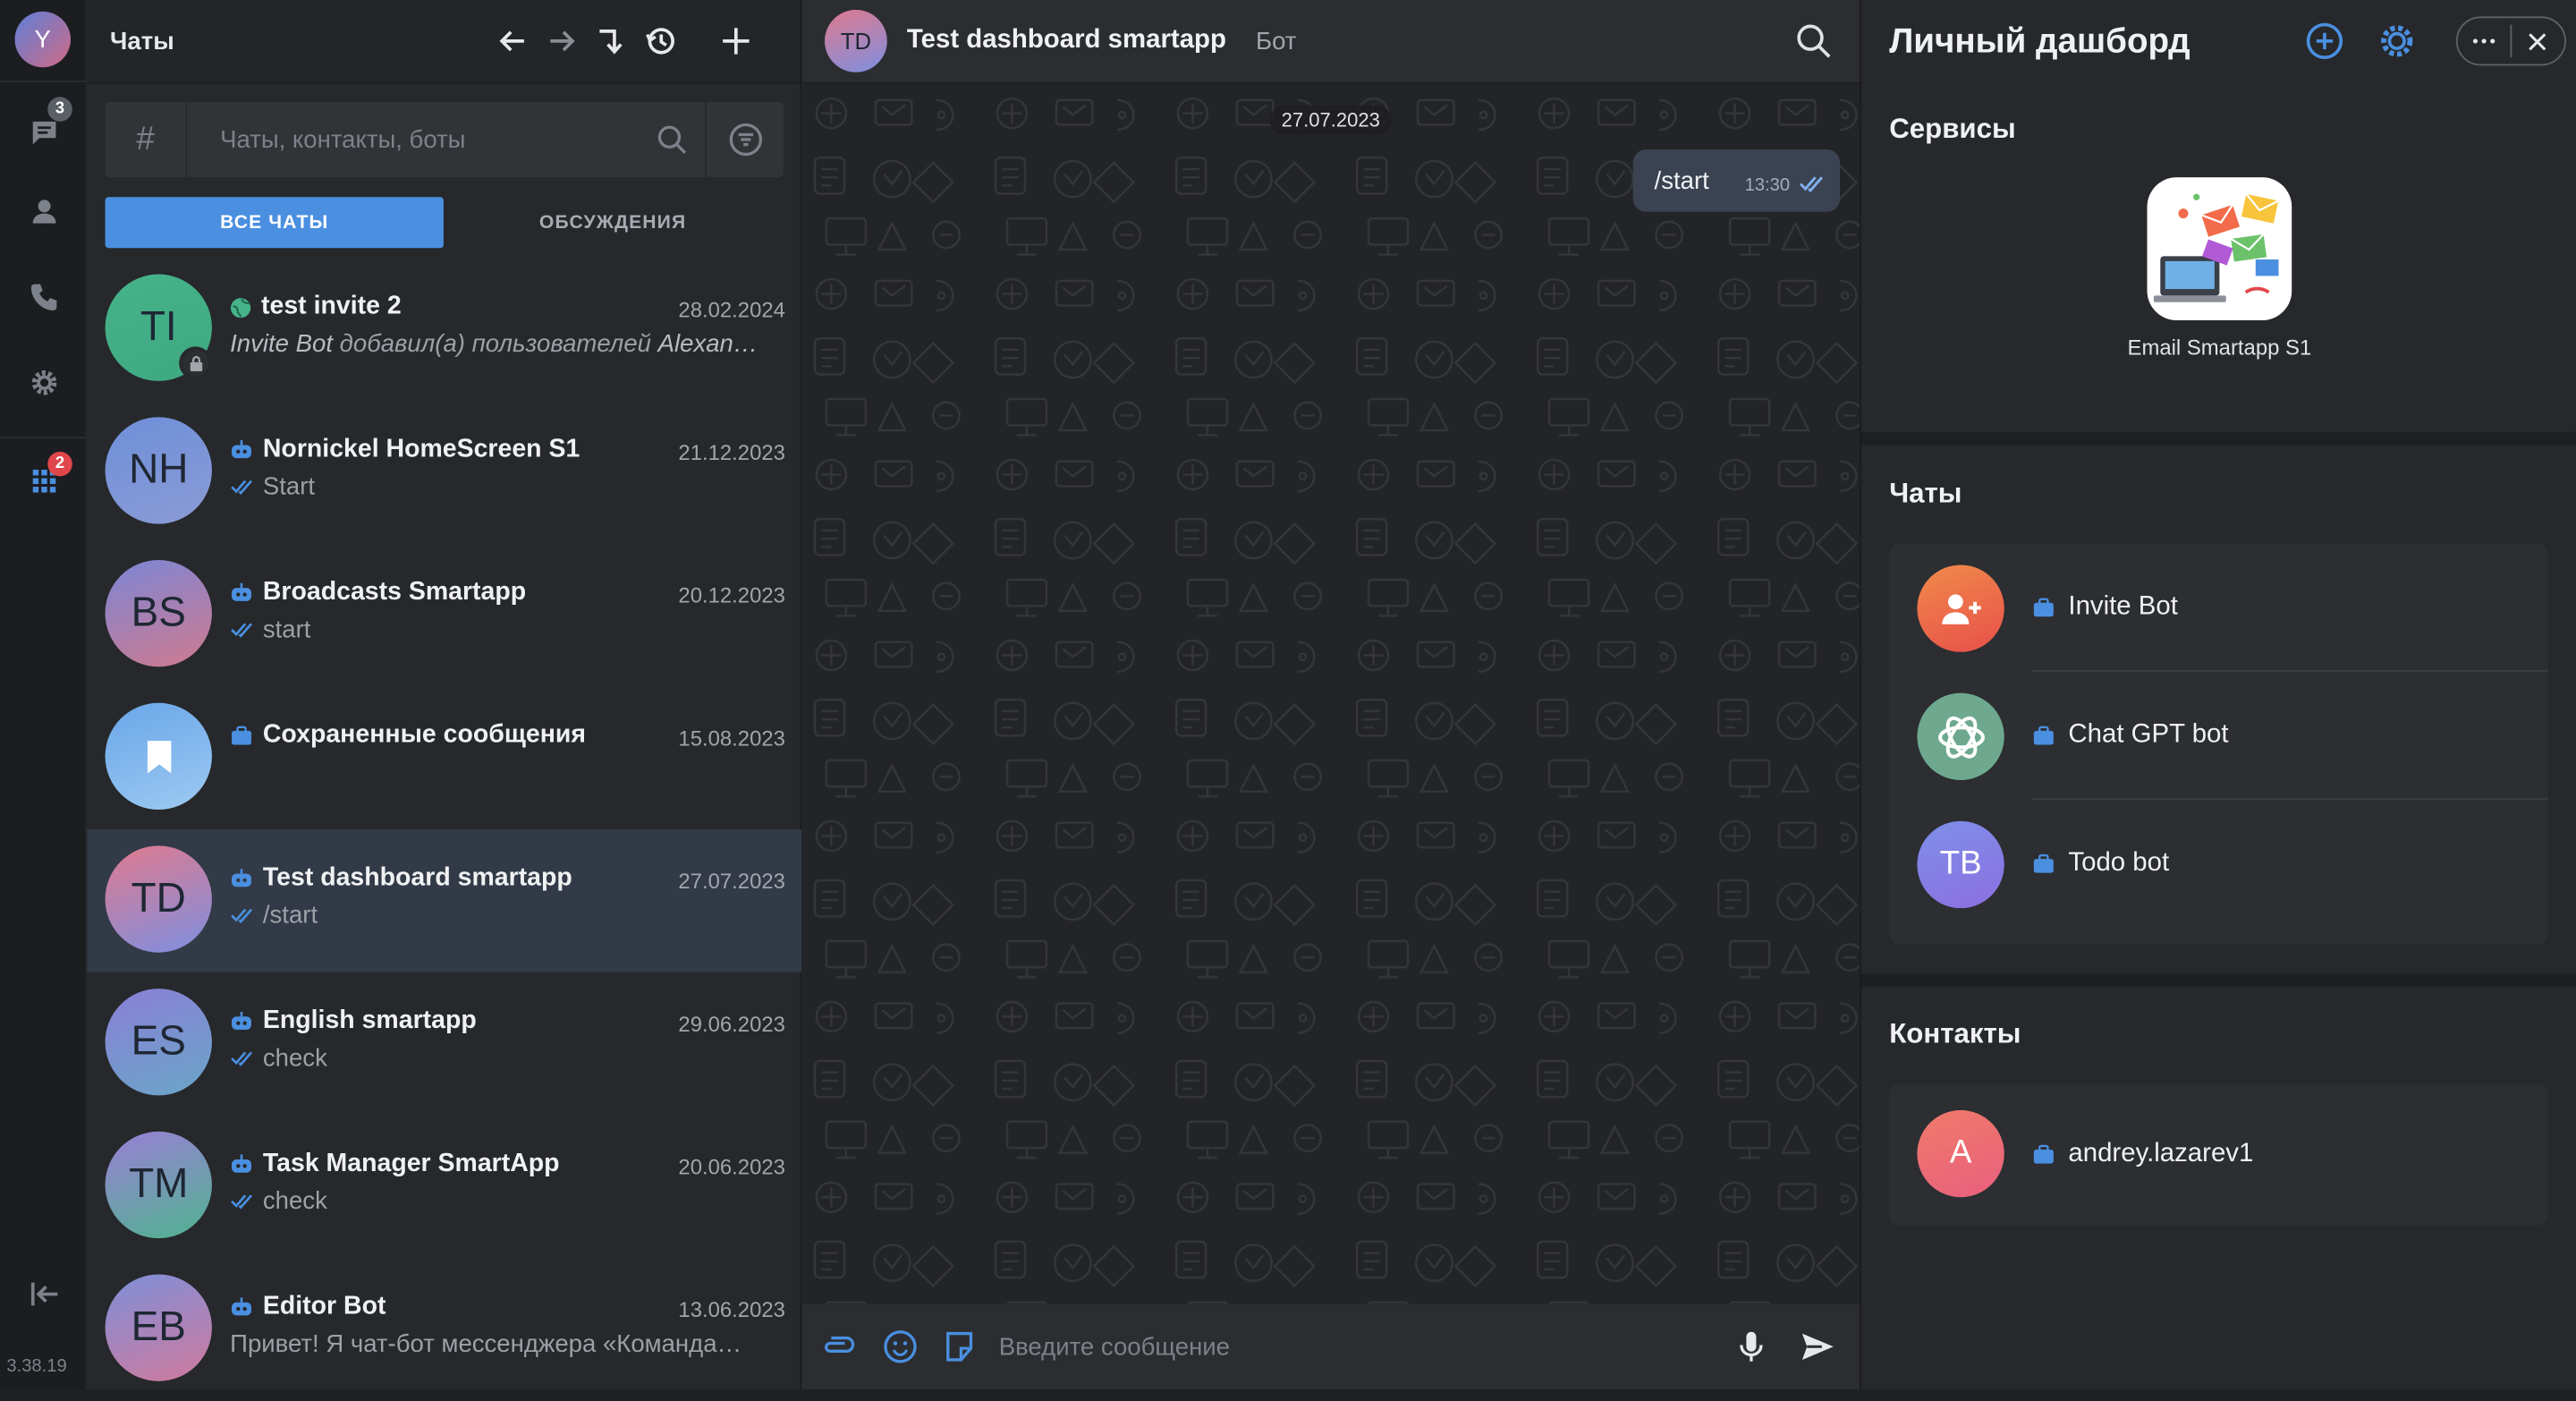 The height and width of the screenshot is (1401, 2576). I want to click on my-avatar: Y, so click(42, 39).